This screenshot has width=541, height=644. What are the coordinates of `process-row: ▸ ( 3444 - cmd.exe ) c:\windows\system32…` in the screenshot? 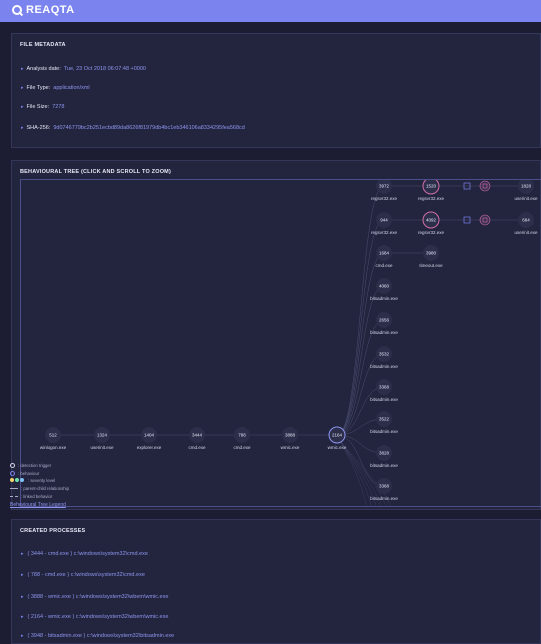 It's located at (84, 554).